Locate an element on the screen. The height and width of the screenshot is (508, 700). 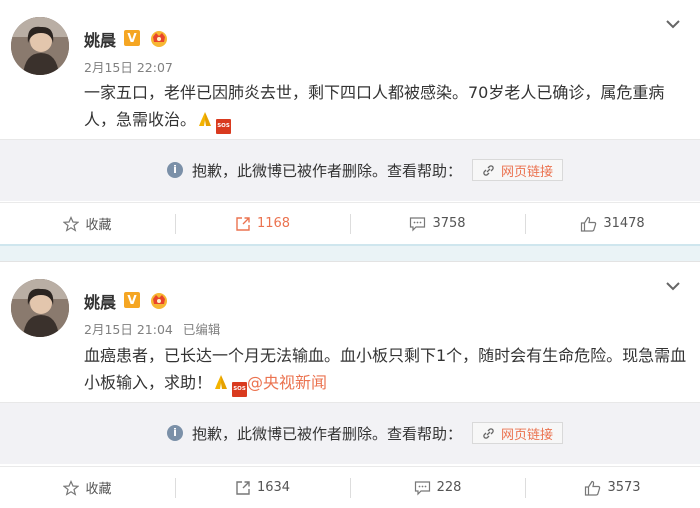
comment-button: 228 is located at coordinates (437, 487).